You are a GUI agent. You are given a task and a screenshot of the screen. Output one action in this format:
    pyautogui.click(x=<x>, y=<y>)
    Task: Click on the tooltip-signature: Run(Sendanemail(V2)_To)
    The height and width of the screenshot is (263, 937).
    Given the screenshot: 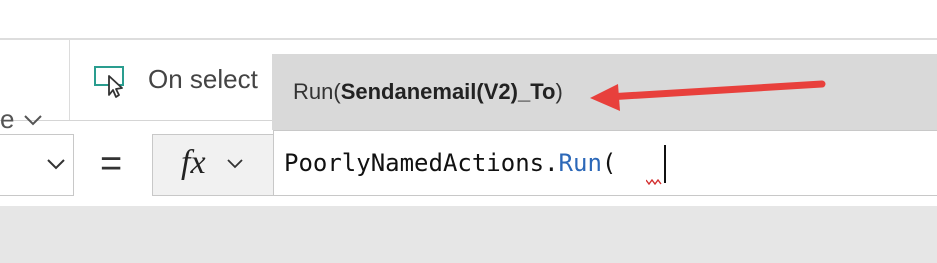 What is the action you would take?
    pyautogui.click(x=428, y=92)
    